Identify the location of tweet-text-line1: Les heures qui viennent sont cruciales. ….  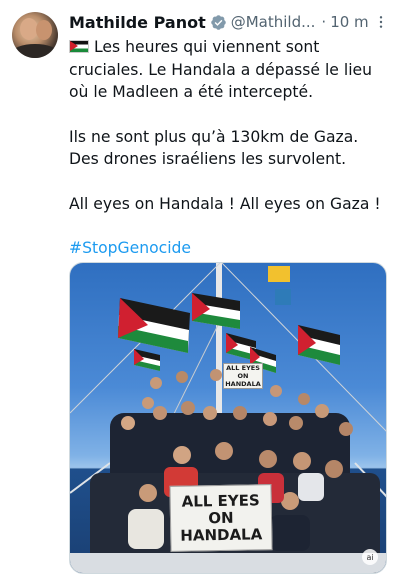
(221, 69).